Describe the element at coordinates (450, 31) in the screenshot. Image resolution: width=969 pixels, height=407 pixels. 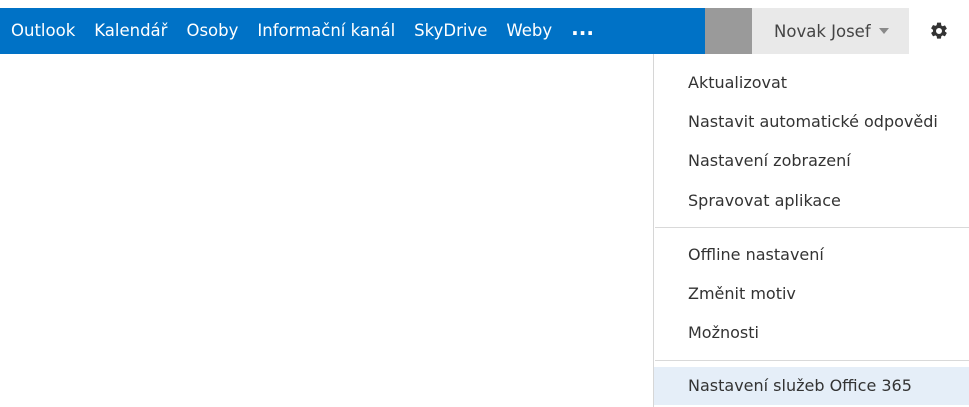
I see `nav-item-skydrive: SkyDrive` at that location.